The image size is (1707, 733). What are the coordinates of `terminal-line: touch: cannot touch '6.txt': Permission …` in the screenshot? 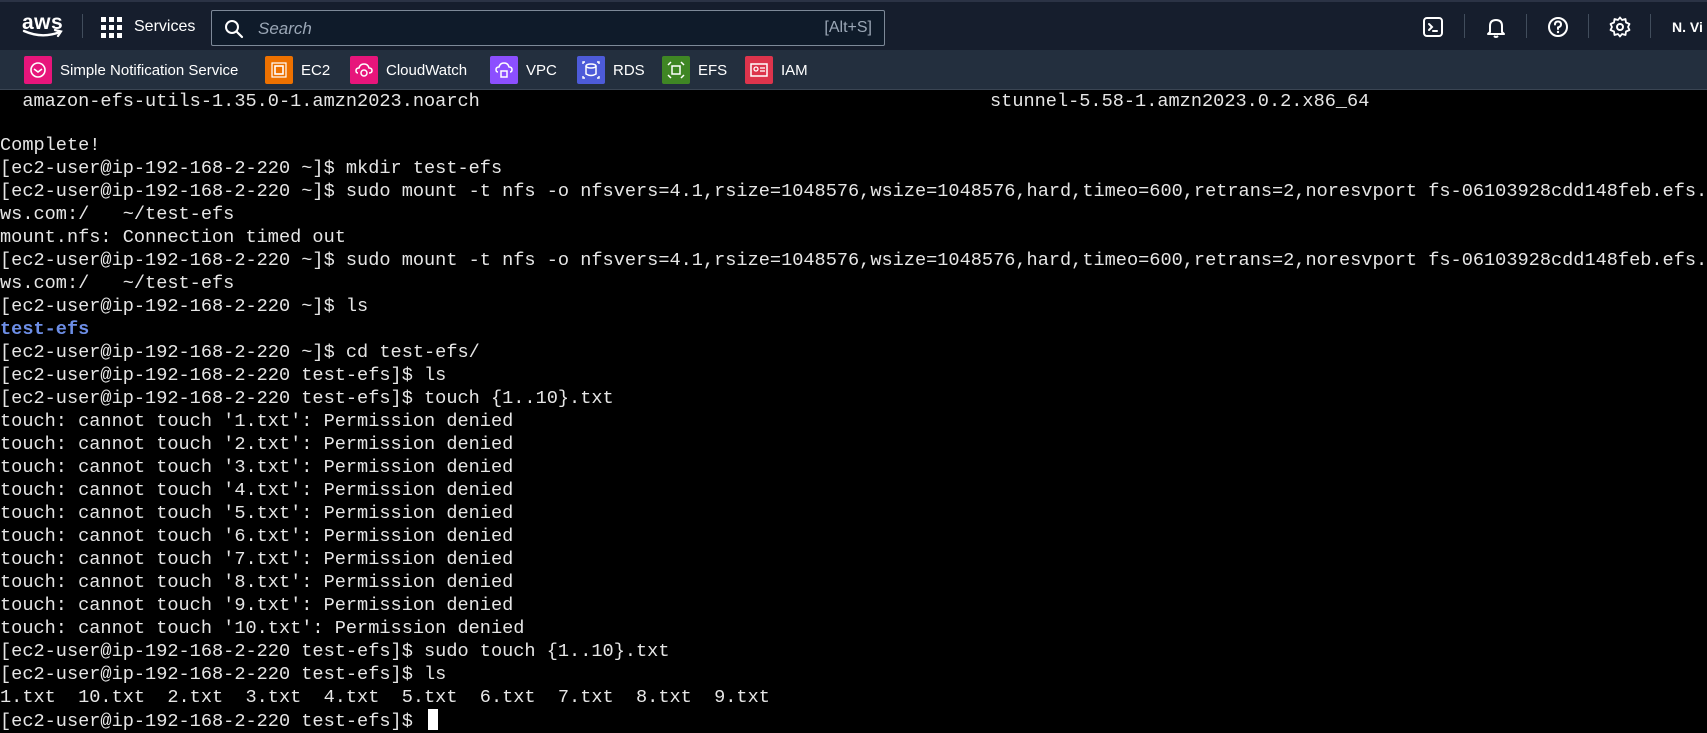 It's located at (257, 536).